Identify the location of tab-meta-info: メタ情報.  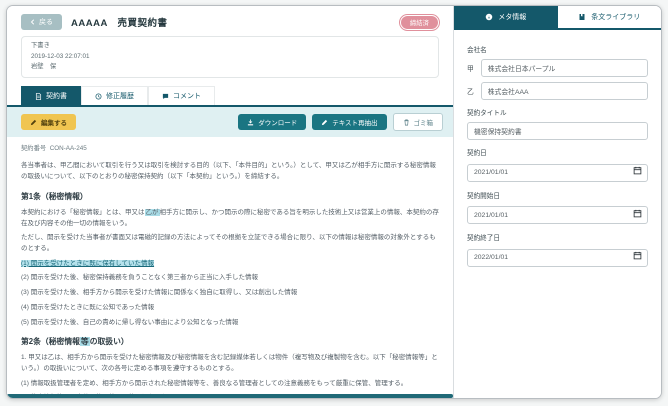
(506, 17).